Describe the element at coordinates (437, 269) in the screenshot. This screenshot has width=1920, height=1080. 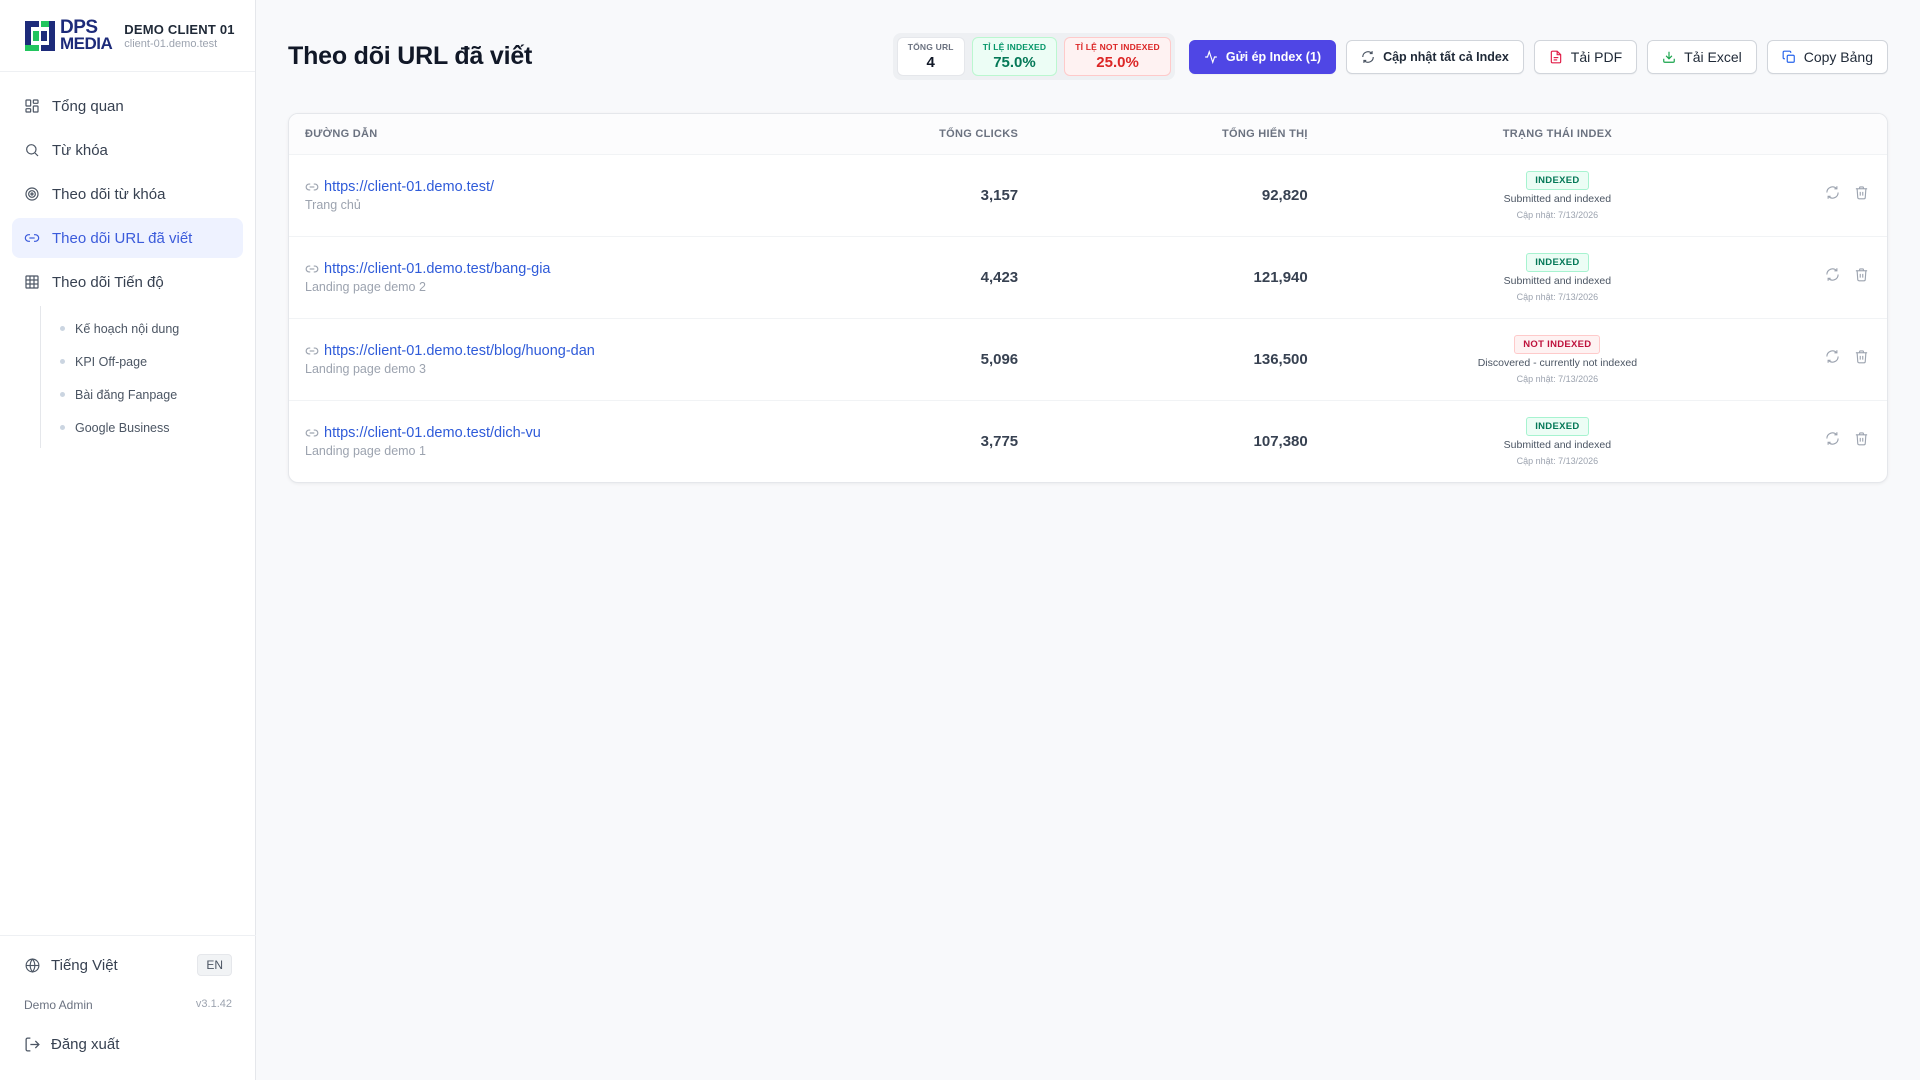
I see `url-link: https://client-01.demo.test/bang-gia` at that location.